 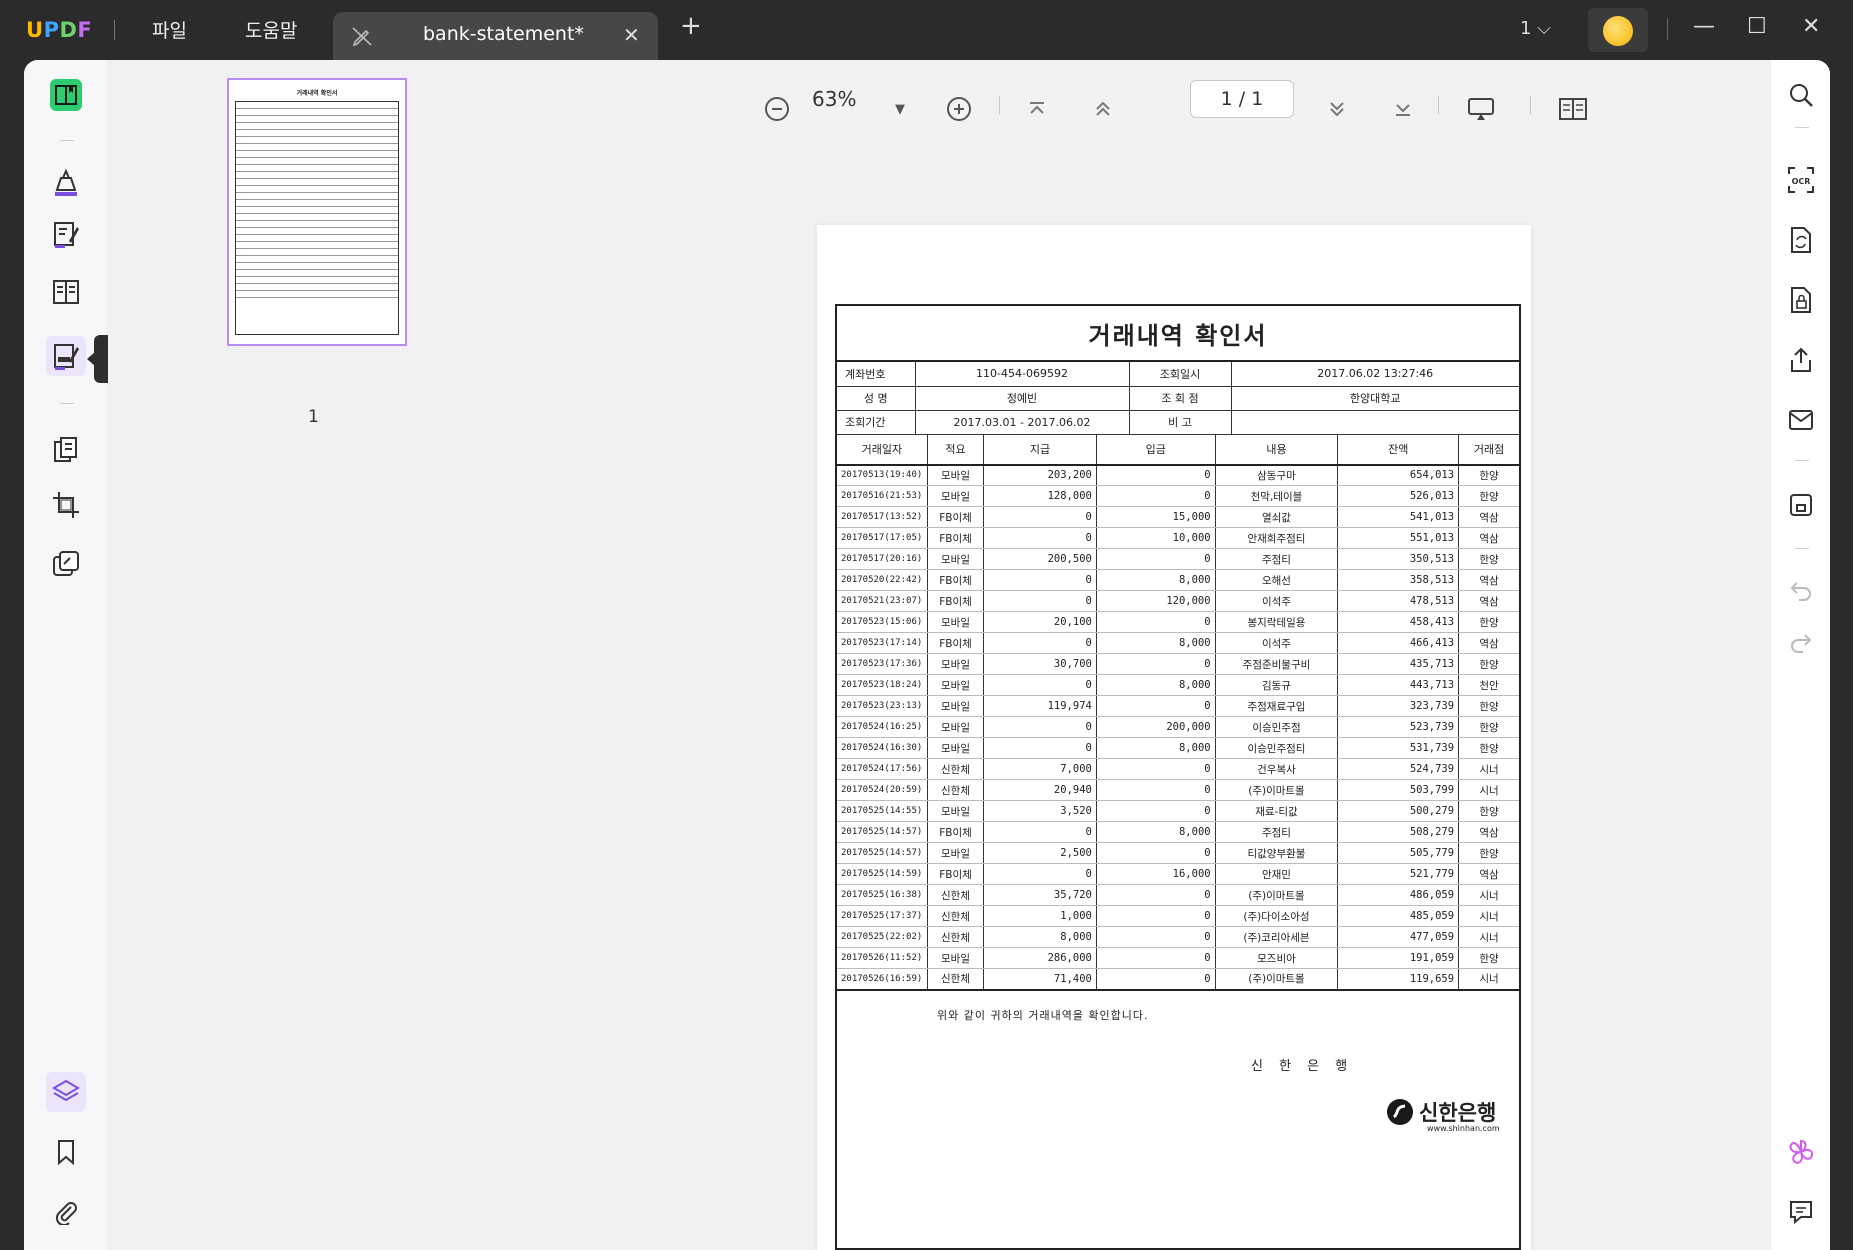 What do you see at coordinates (1375, 422) in the screenshot?
I see `remark-value` at bounding box center [1375, 422].